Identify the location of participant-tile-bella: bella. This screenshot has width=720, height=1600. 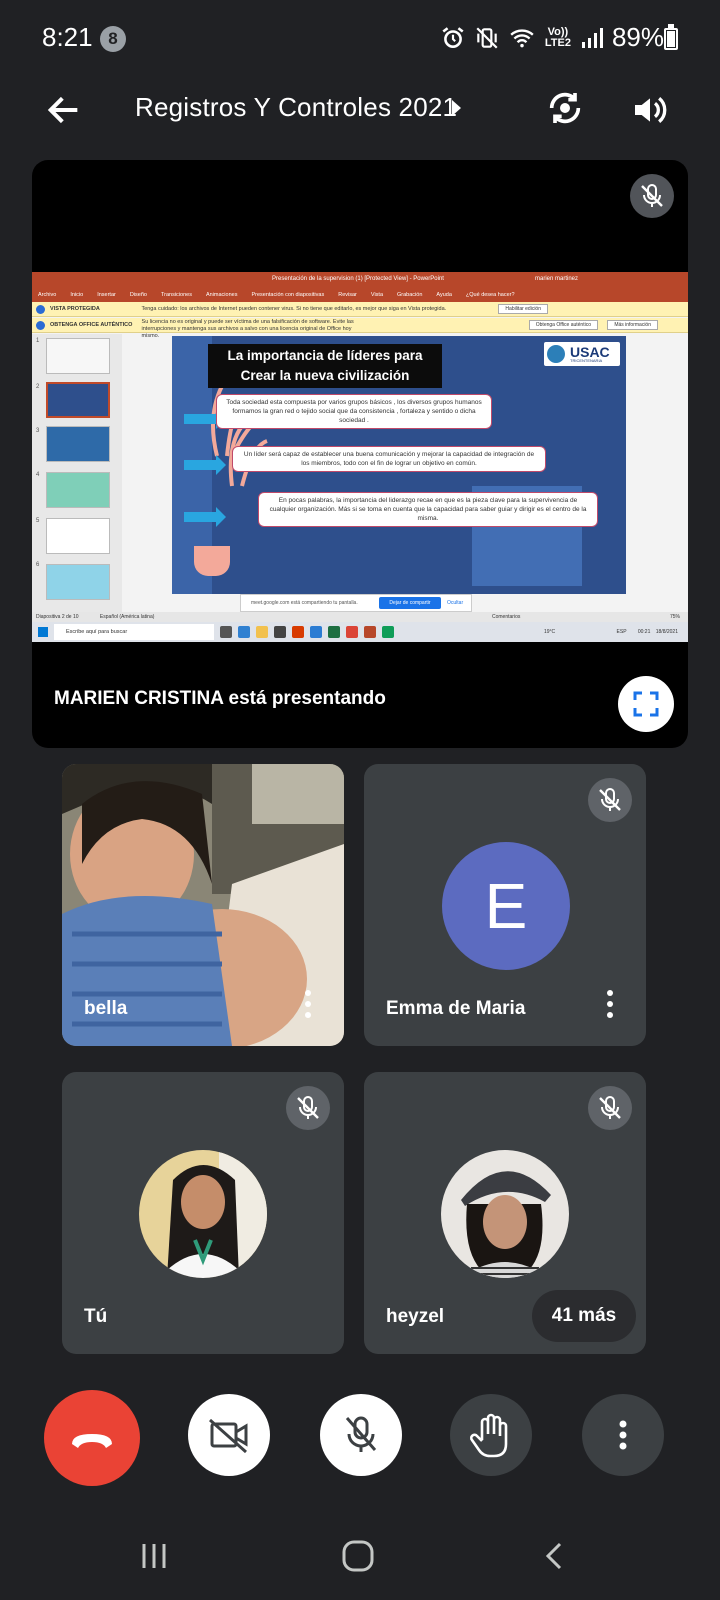
(203, 905).